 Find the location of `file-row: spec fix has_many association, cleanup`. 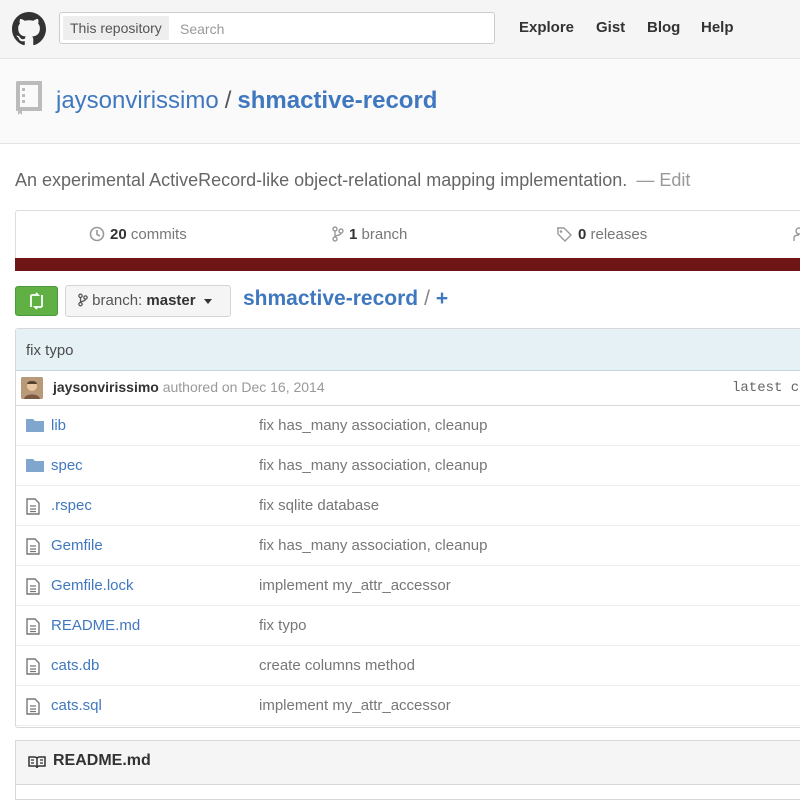

file-row: spec fix has_many association, cleanup is located at coordinates (408, 466).